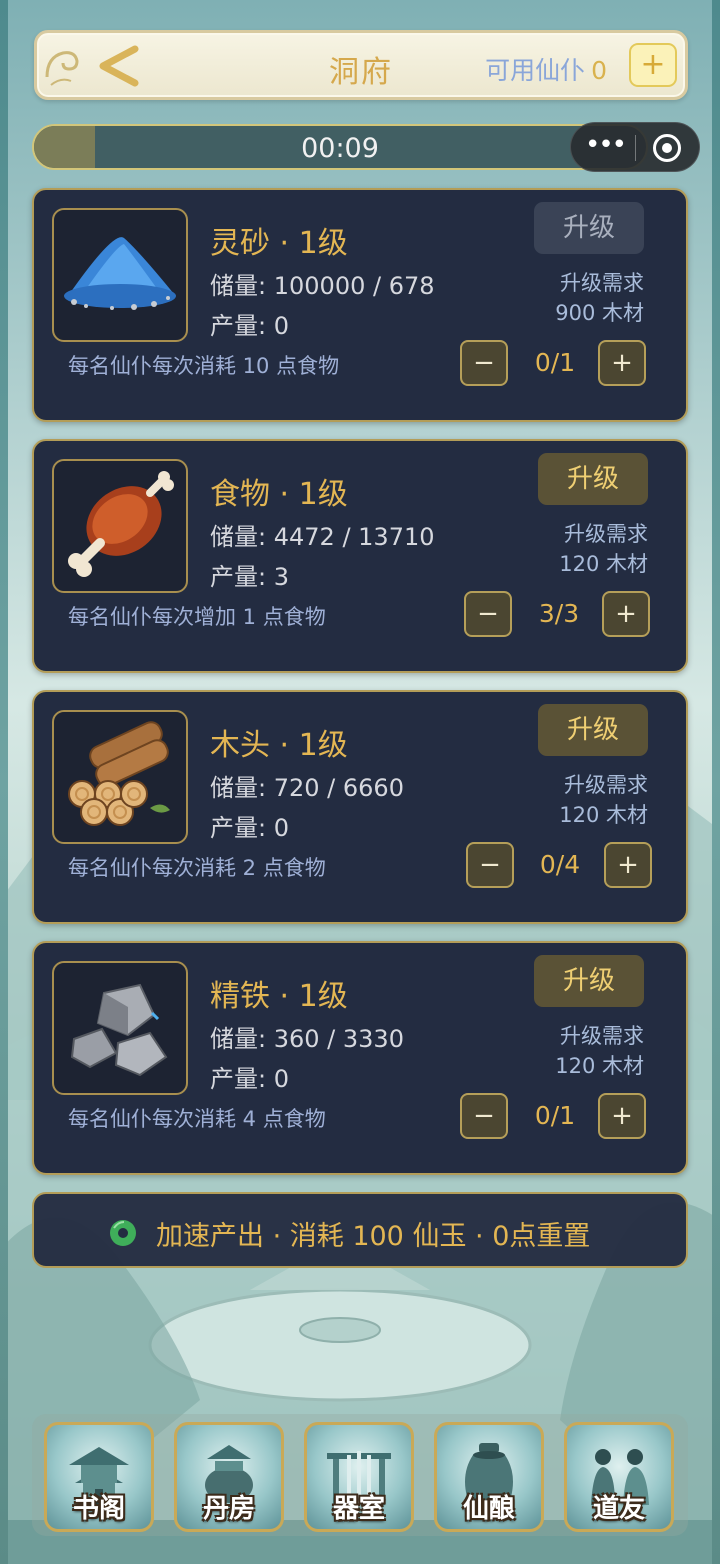  I want to click on resource-note: 每名仙仆每次消耗 10 点食物, so click(204, 366).